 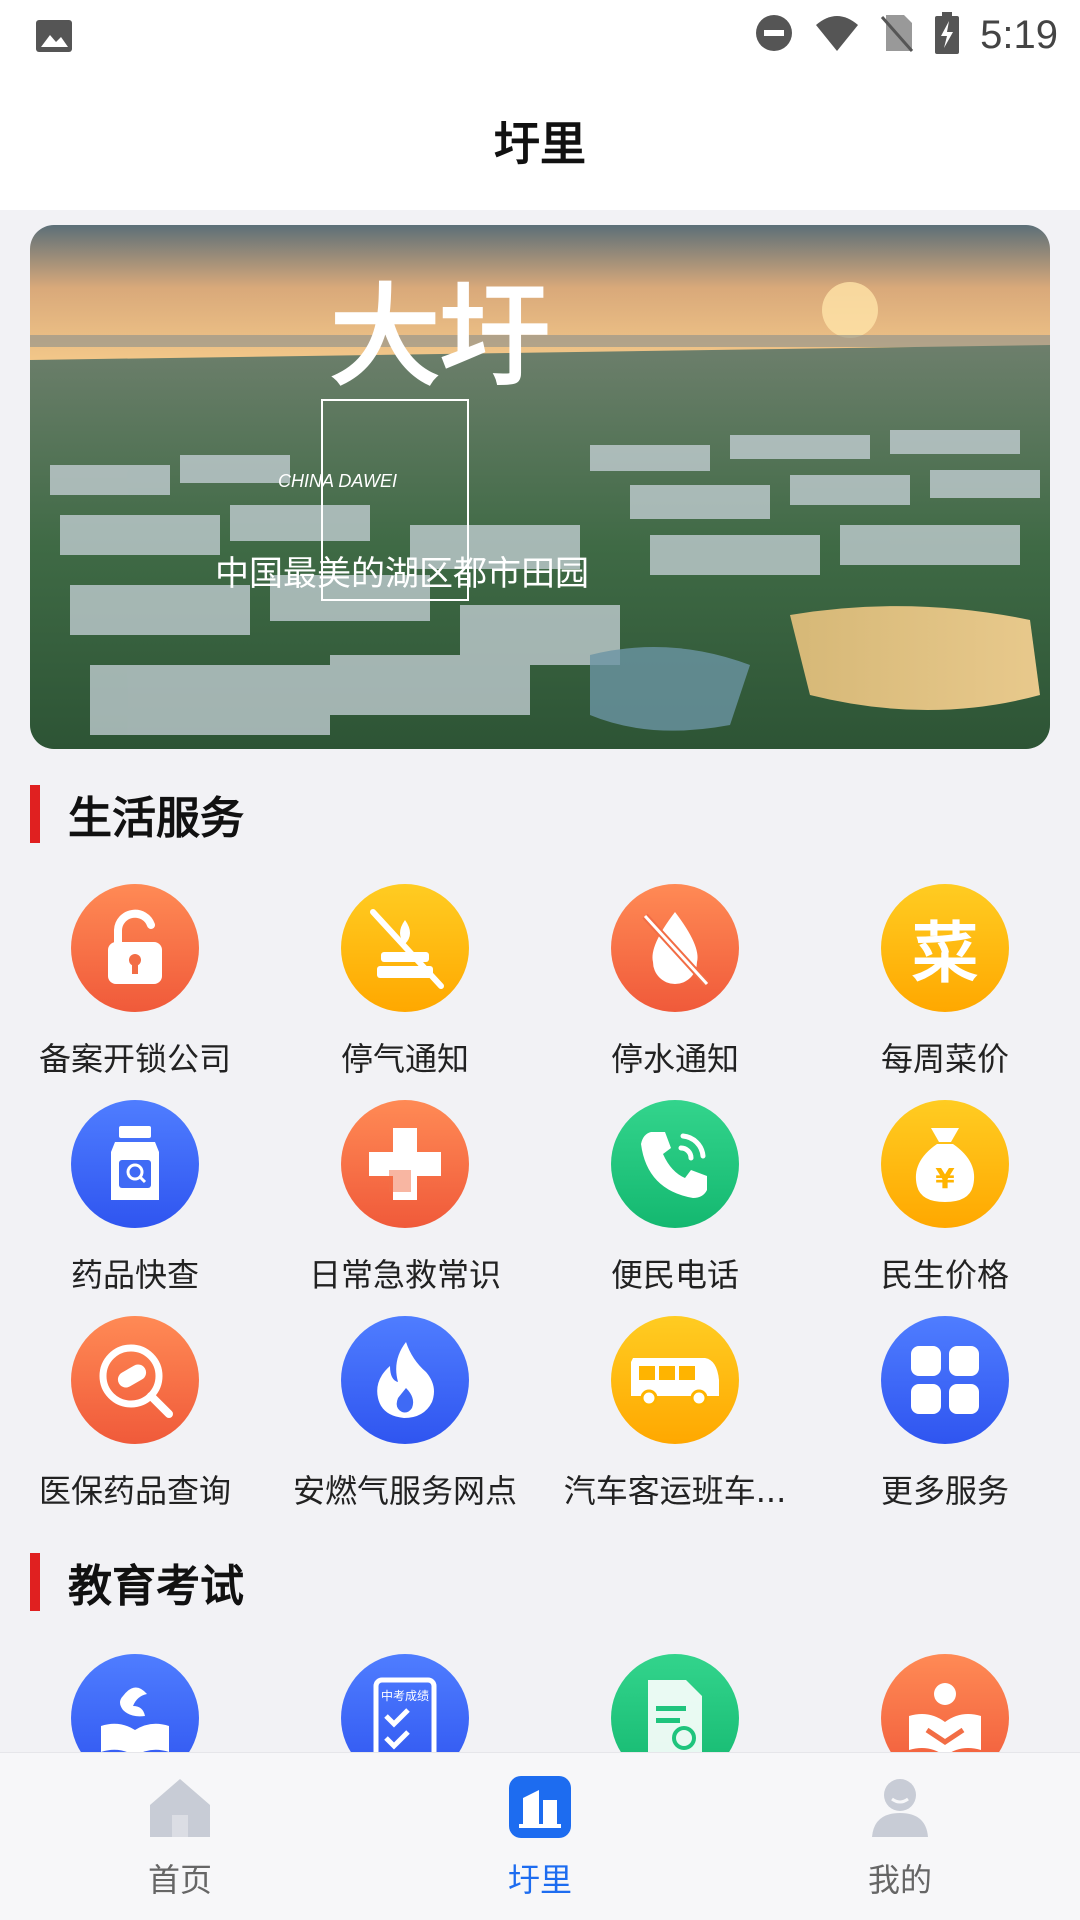 I want to click on bottom-tab-bar: 首页 圩里 我的, so click(x=540, y=1836).